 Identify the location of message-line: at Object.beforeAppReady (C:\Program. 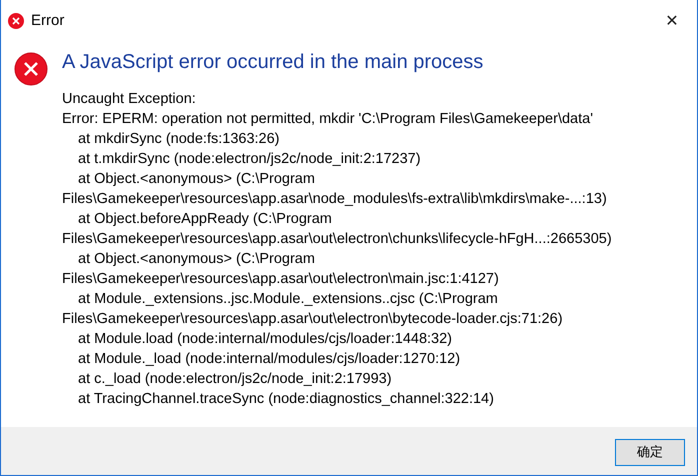
(205, 219).